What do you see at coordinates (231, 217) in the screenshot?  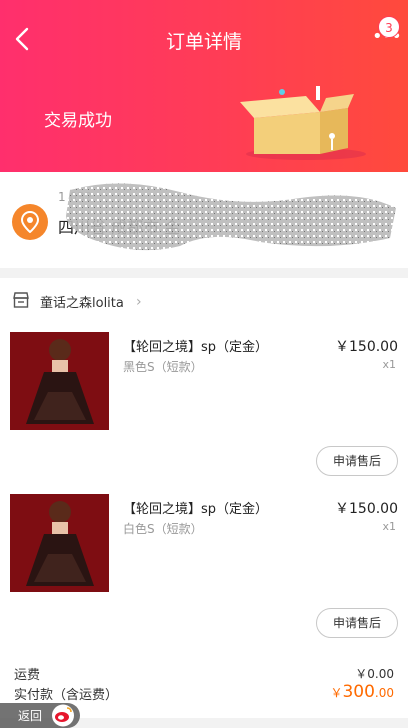 I see `redaction-glitter` at bounding box center [231, 217].